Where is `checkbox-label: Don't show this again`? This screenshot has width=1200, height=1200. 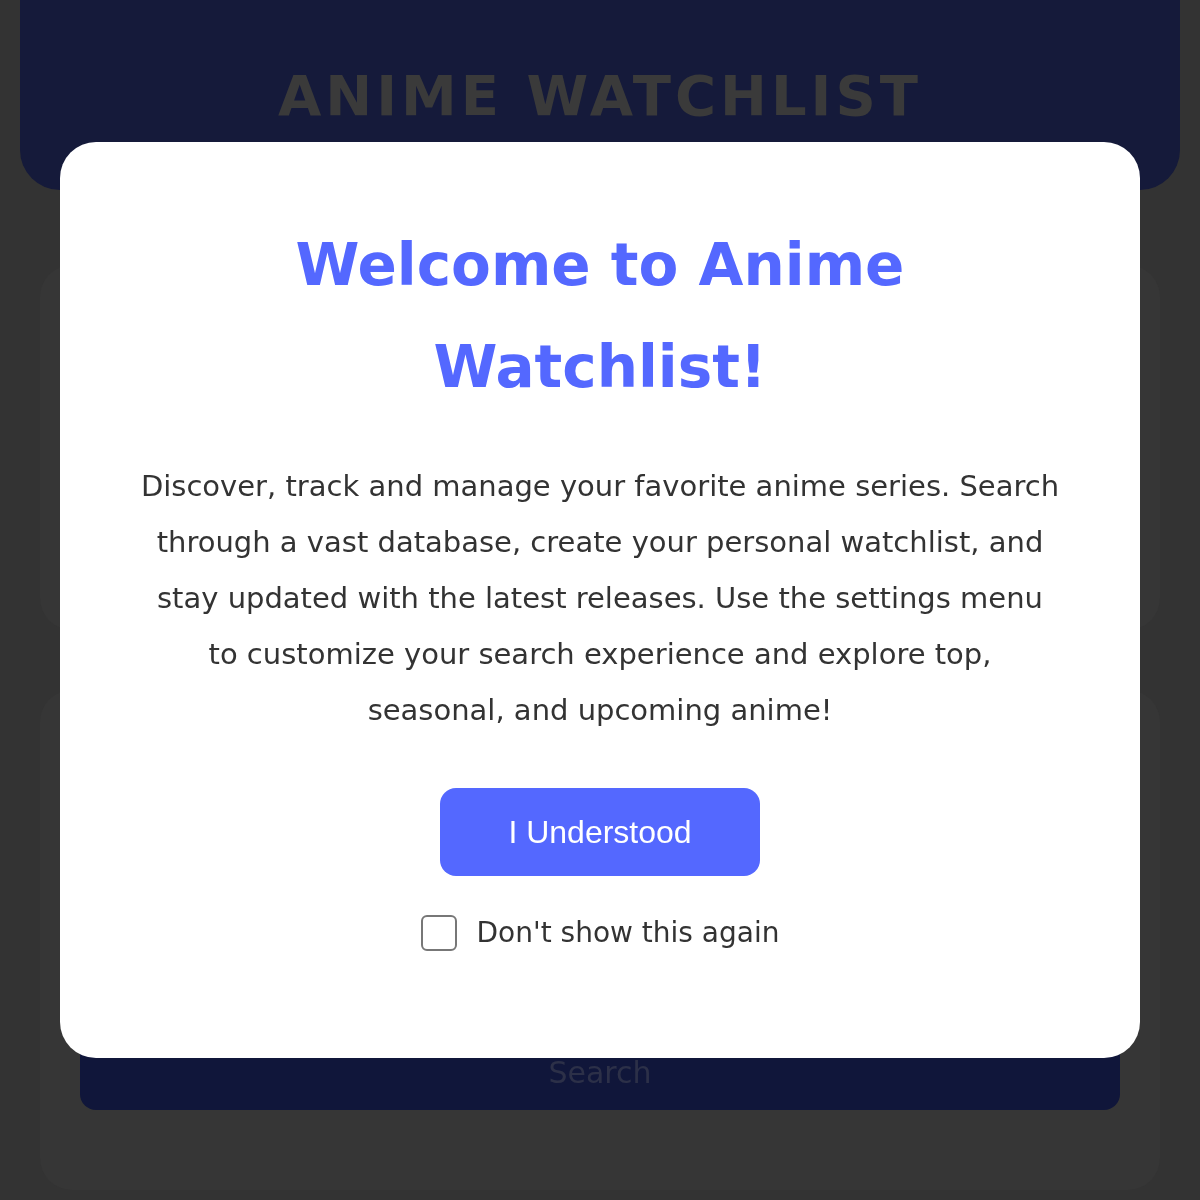 checkbox-label: Don't show this again is located at coordinates (628, 933).